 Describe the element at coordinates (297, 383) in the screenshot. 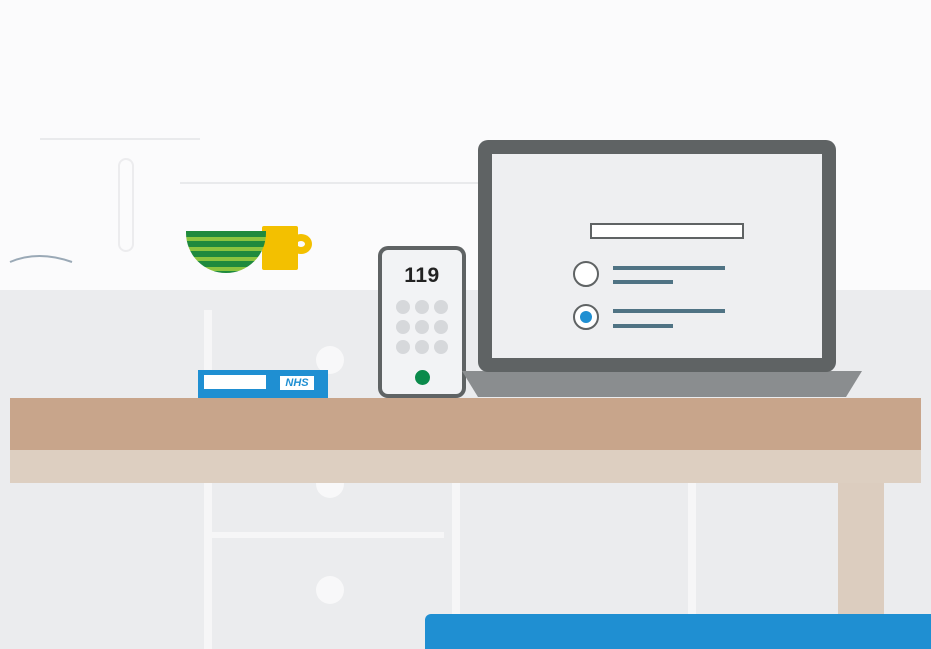

I see `nhs-logo: NHS` at that location.